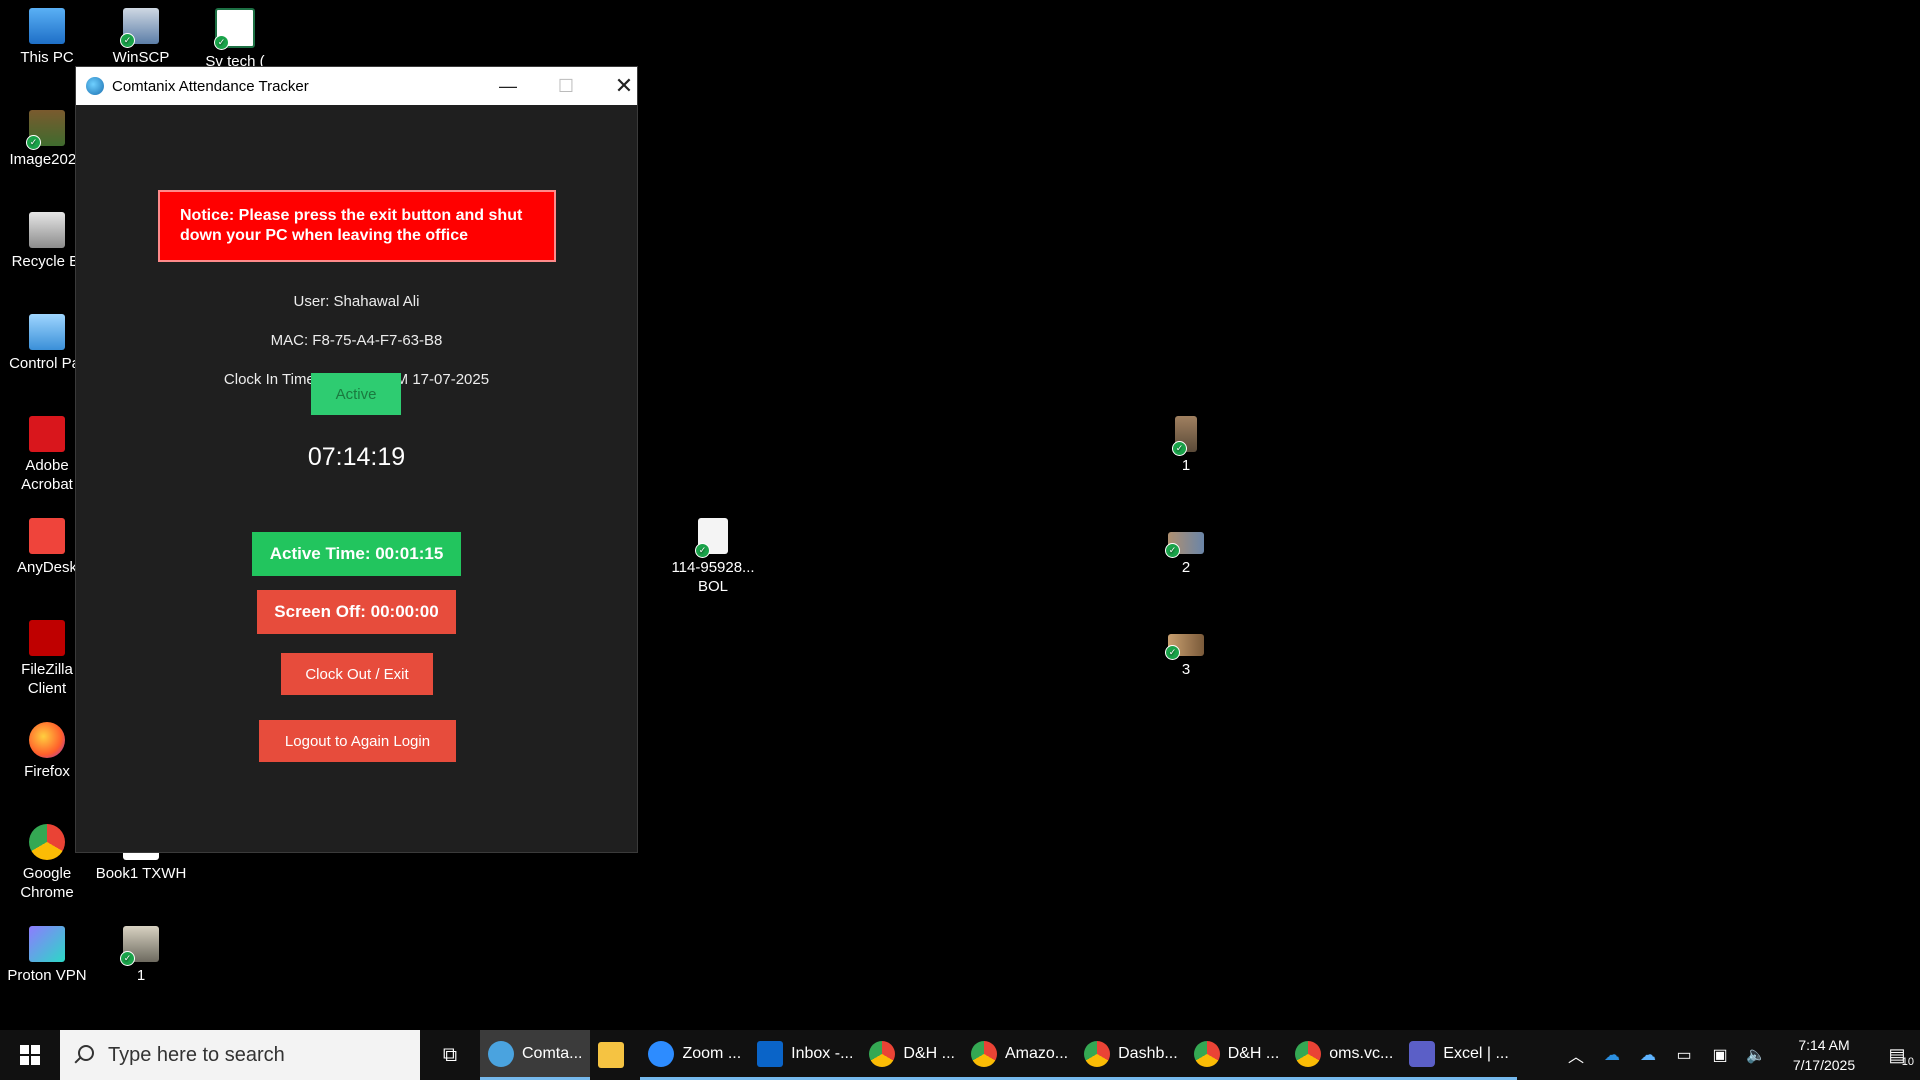 Image resolution: width=1920 pixels, height=1080 pixels. What do you see at coordinates (139, 28) in the screenshot?
I see `winscp-icon: ✓` at bounding box center [139, 28].